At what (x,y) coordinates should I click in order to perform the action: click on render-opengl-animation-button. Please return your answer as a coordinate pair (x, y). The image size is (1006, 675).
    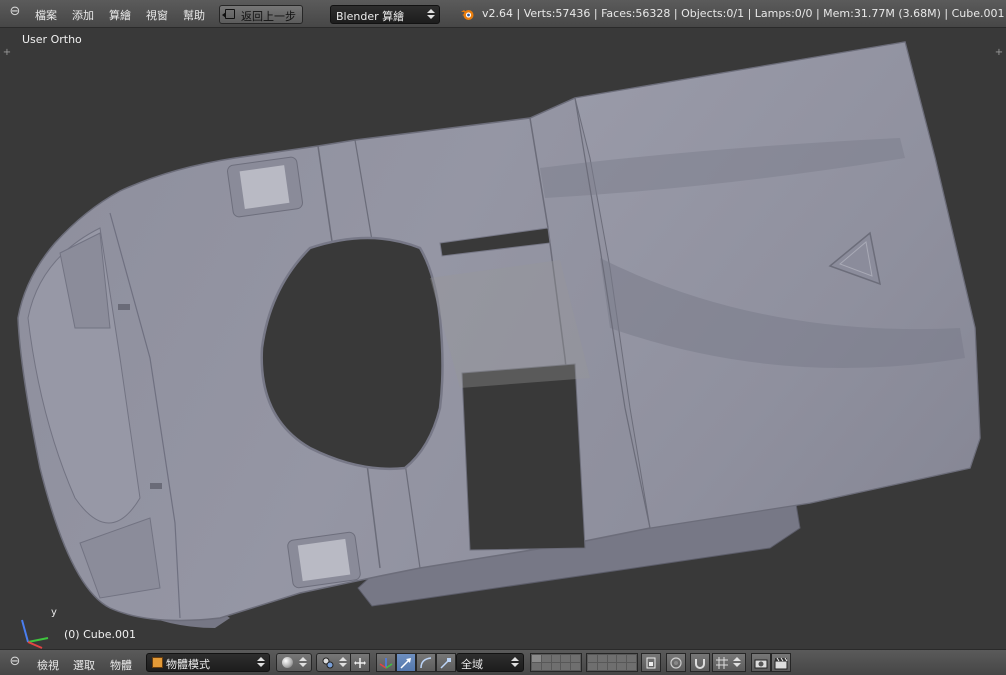
    Looking at the image, I should click on (781, 662).